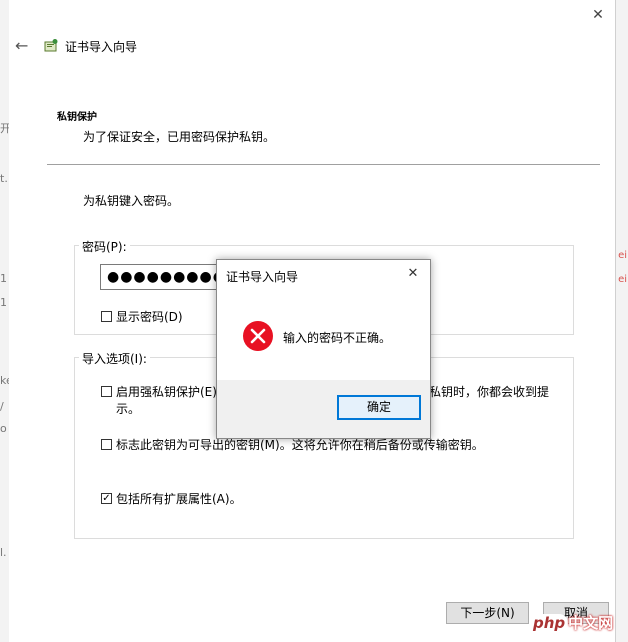 Image resolution: width=628 pixels, height=642 pixels. Describe the element at coordinates (101, 47) in the screenshot. I see `wizard-title: 证书导入向导` at that location.